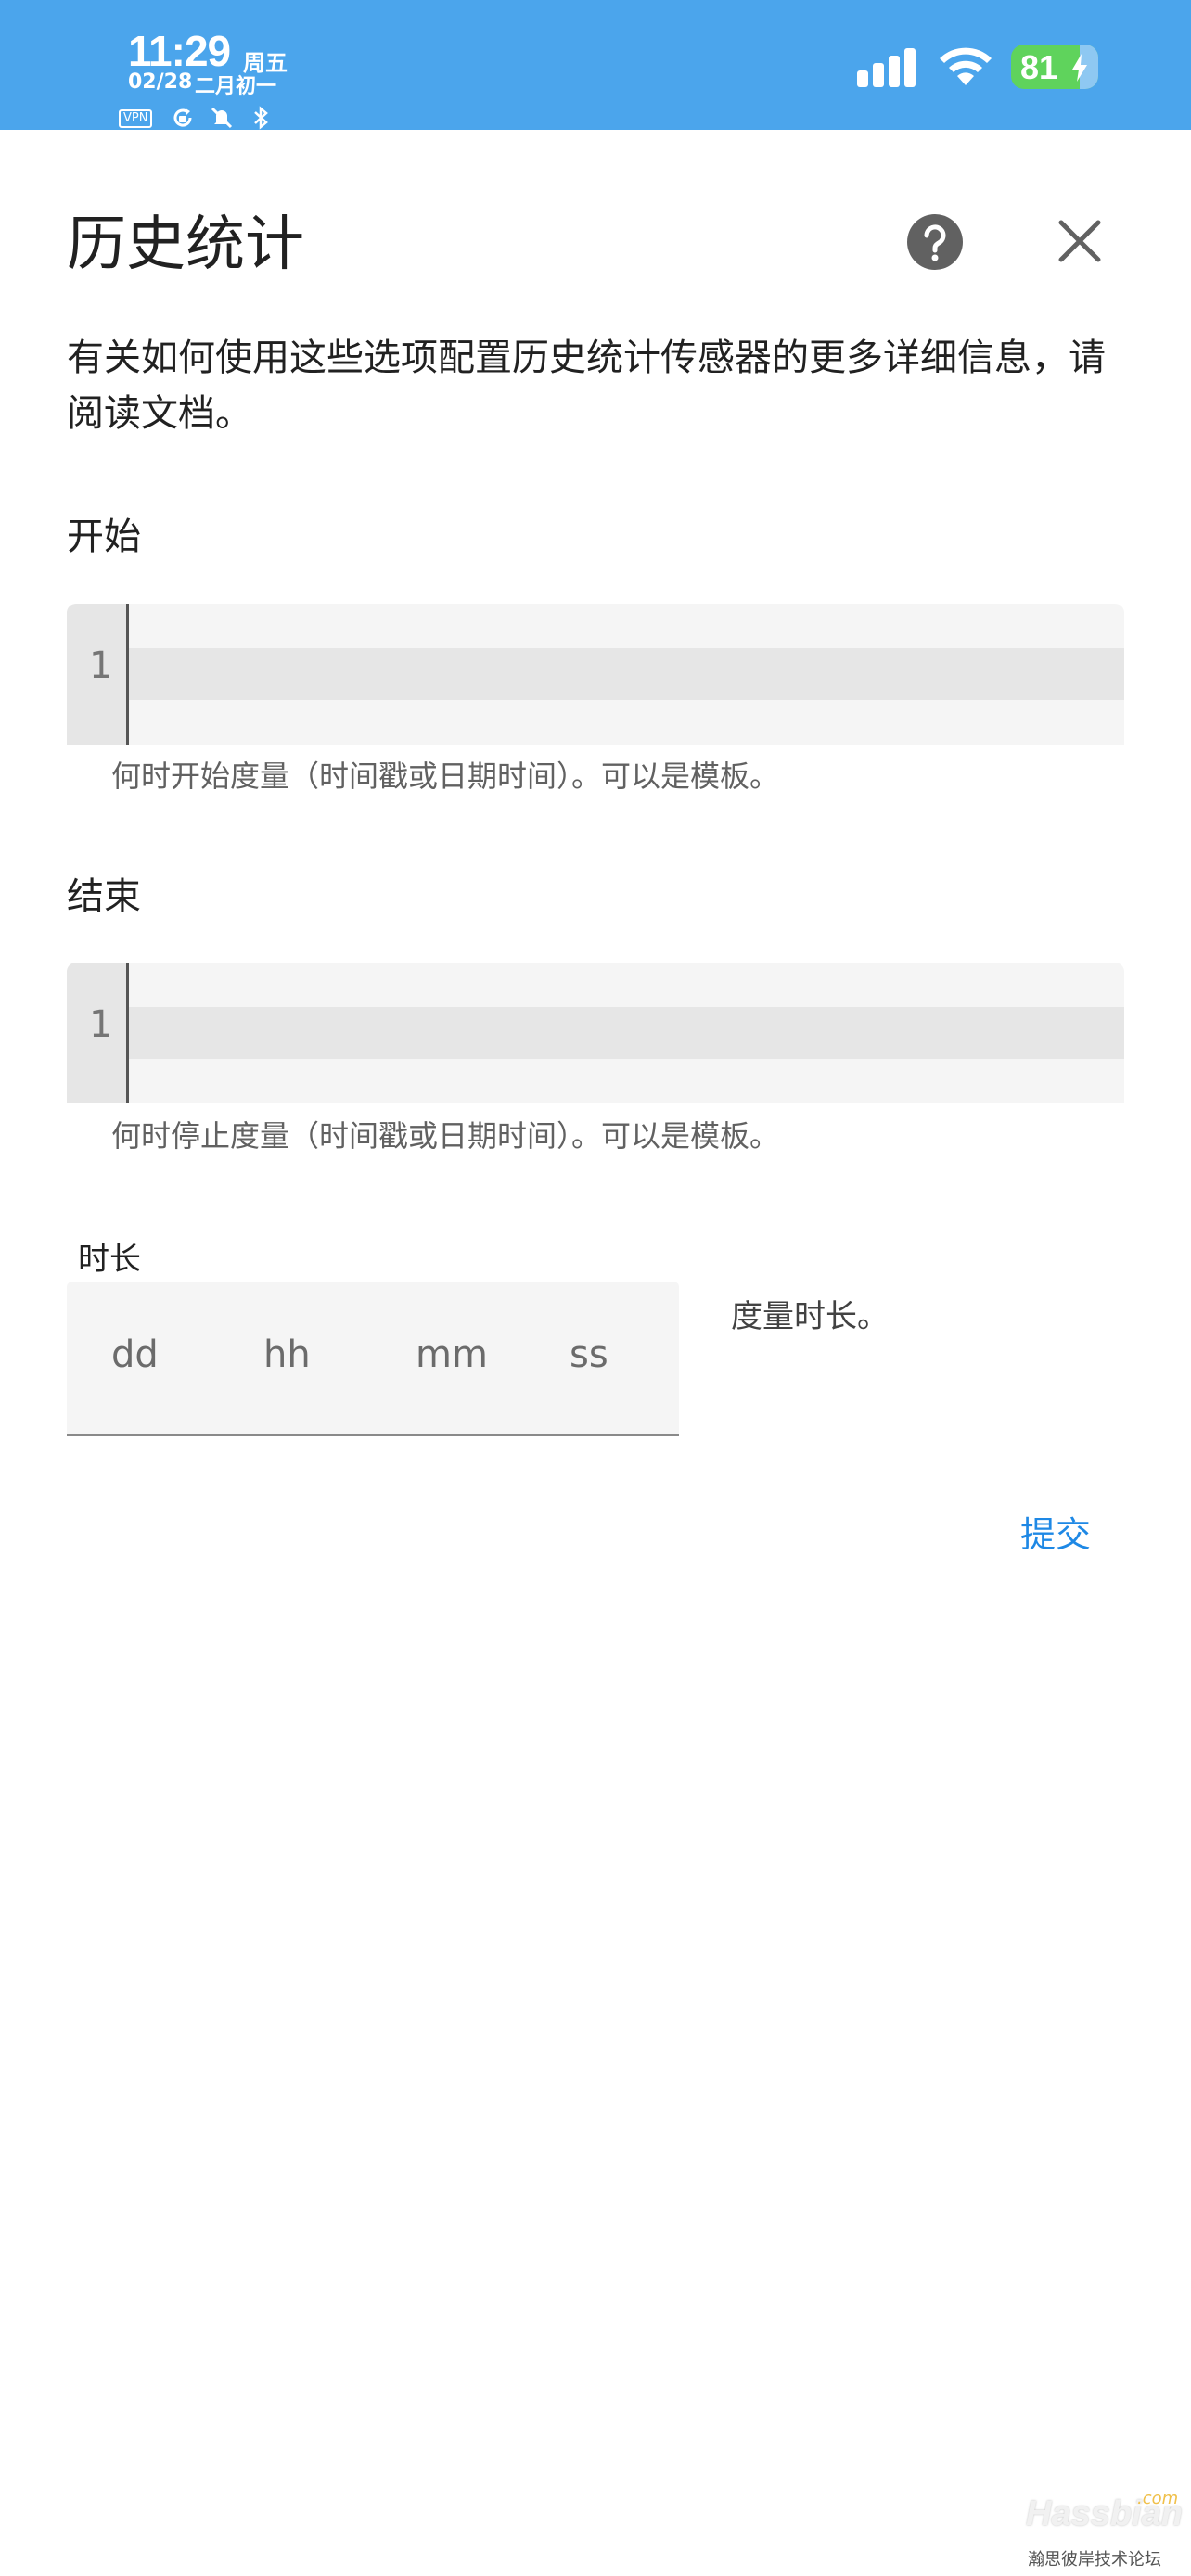 The height and width of the screenshot is (2576, 1191). I want to click on duration-days-field: dd, so click(135, 1354).